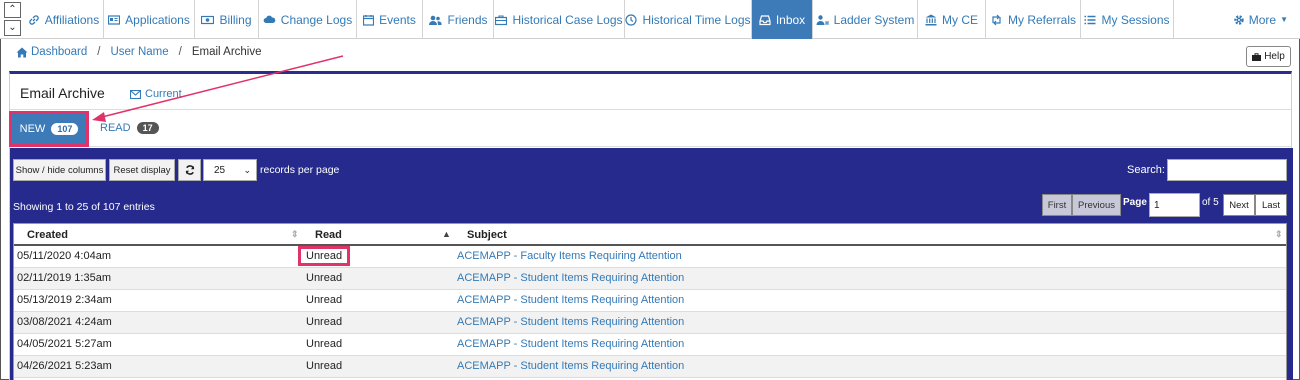 This screenshot has width=1300, height=380. What do you see at coordinates (269, 19) in the screenshot?
I see `cloud-icon` at bounding box center [269, 19].